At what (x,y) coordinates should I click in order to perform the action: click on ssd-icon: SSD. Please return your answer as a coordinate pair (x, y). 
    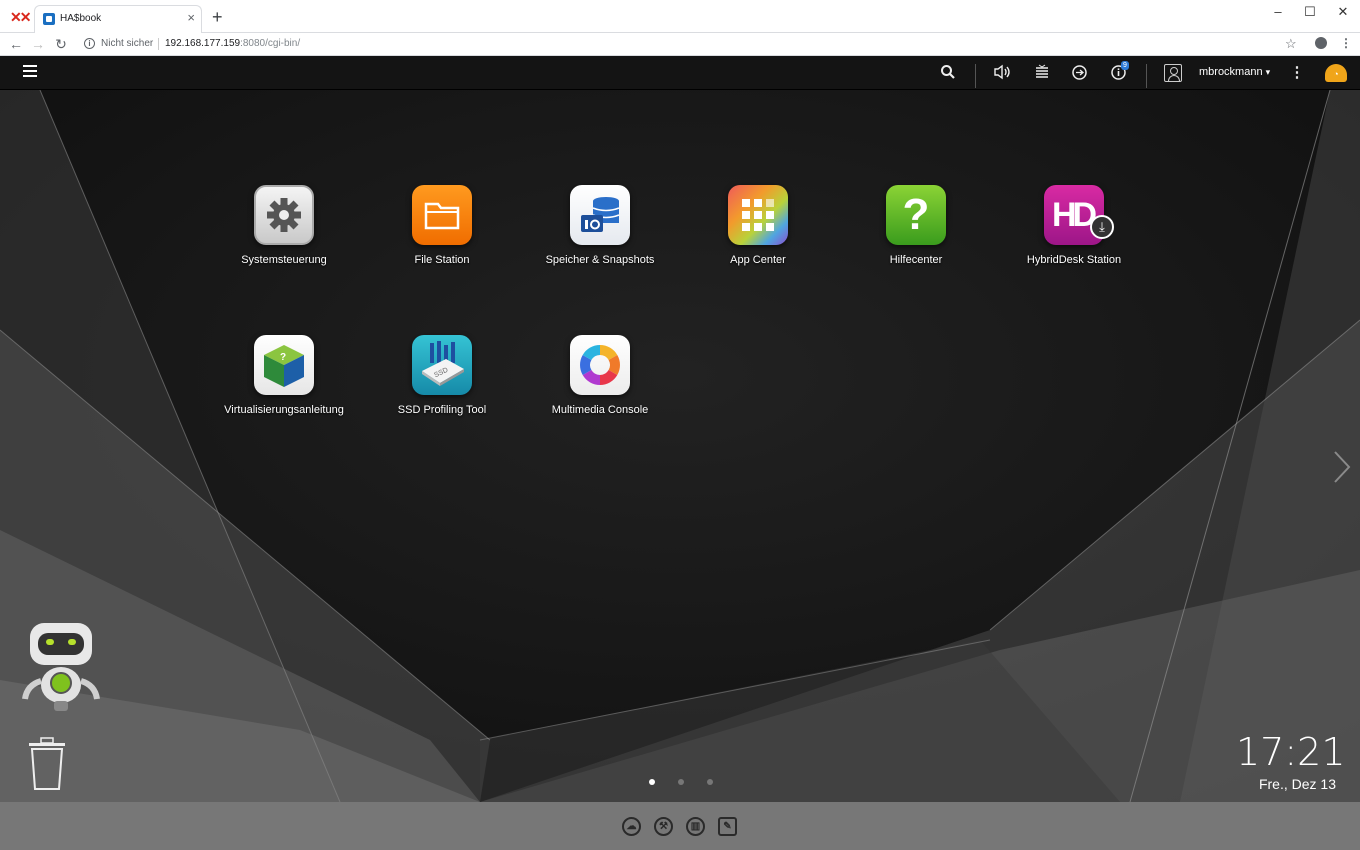
    Looking at the image, I should click on (442, 365).